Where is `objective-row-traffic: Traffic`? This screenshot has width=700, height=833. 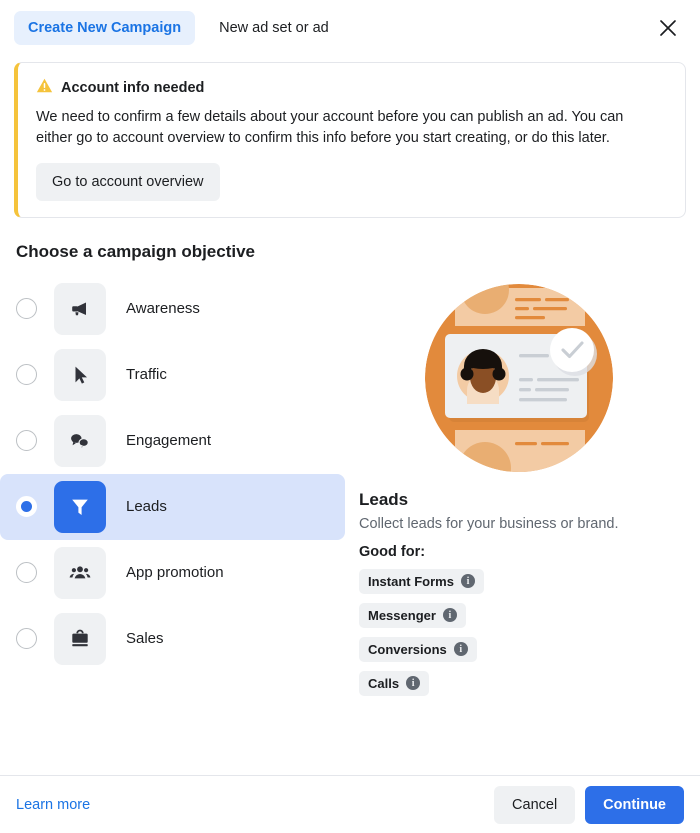
objective-row-traffic: Traffic is located at coordinates (172, 375).